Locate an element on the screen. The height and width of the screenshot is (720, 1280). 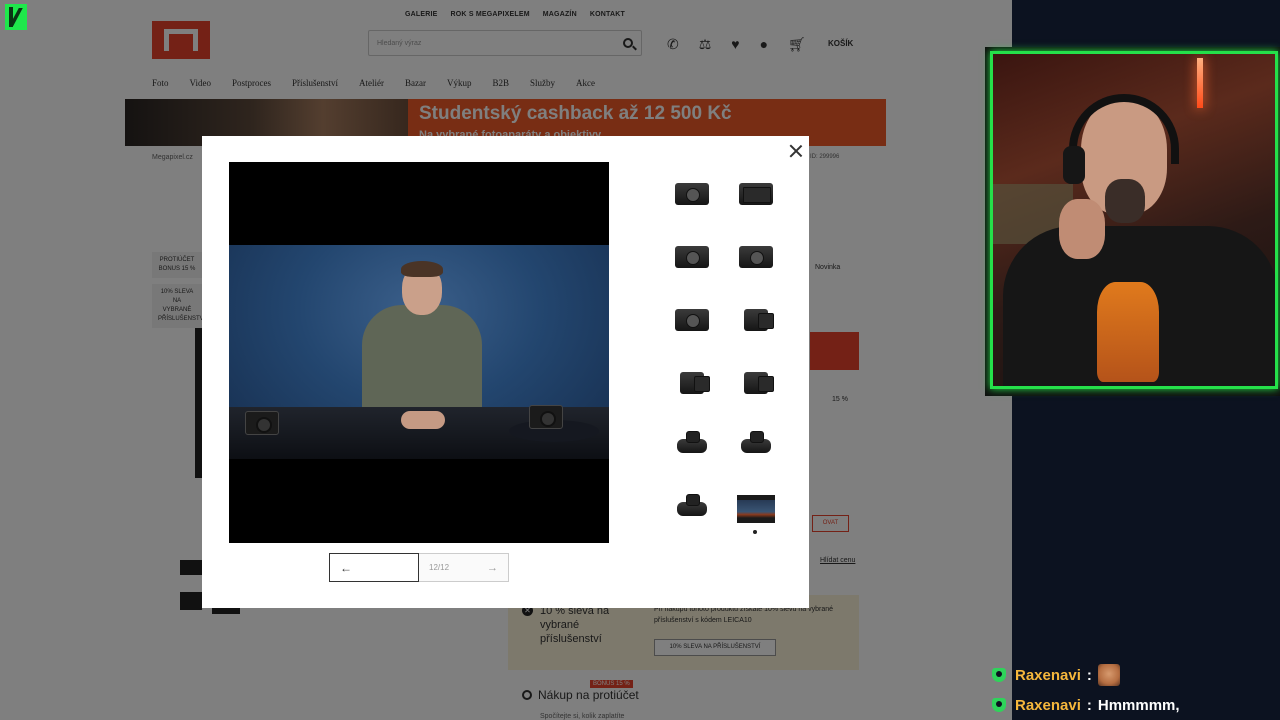
camera-front-thumb is located at coordinates (692, 194).